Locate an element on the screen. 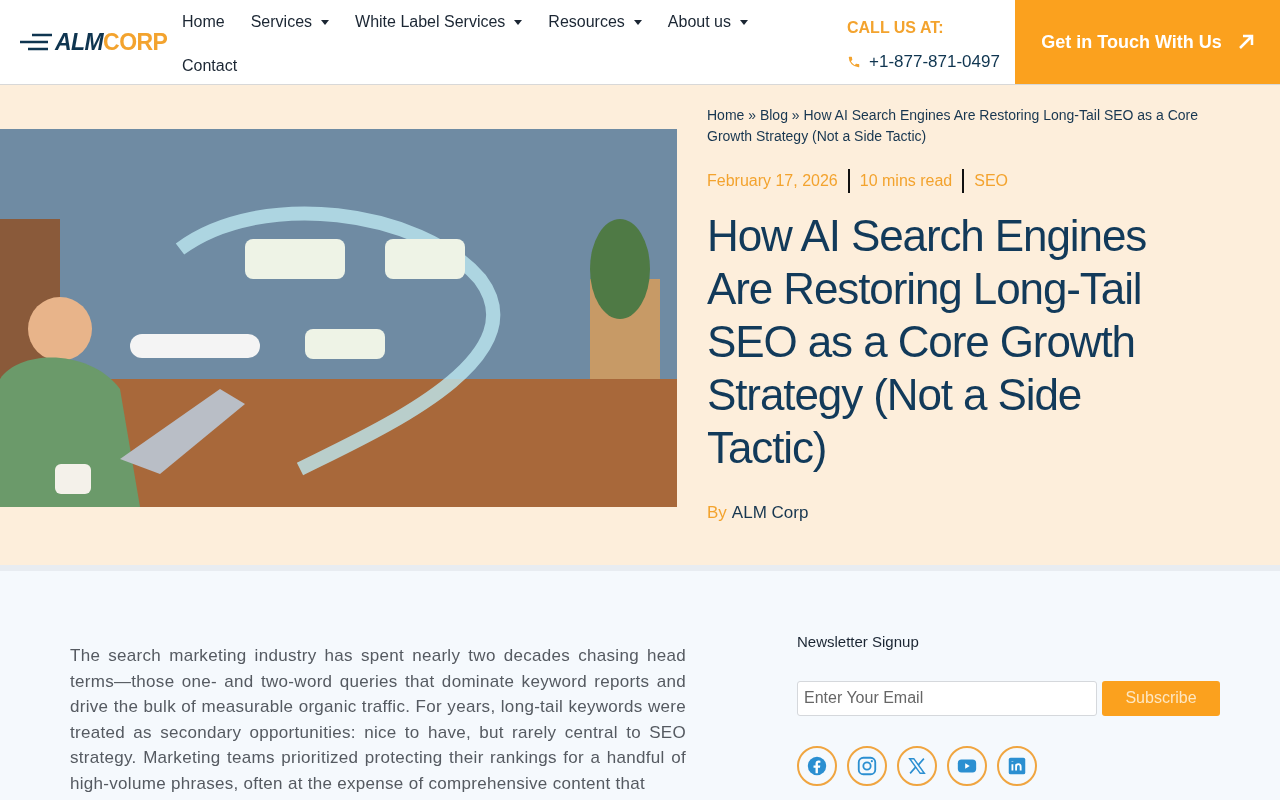 The width and height of the screenshot is (1280, 800). facebook-link is located at coordinates (817, 765).